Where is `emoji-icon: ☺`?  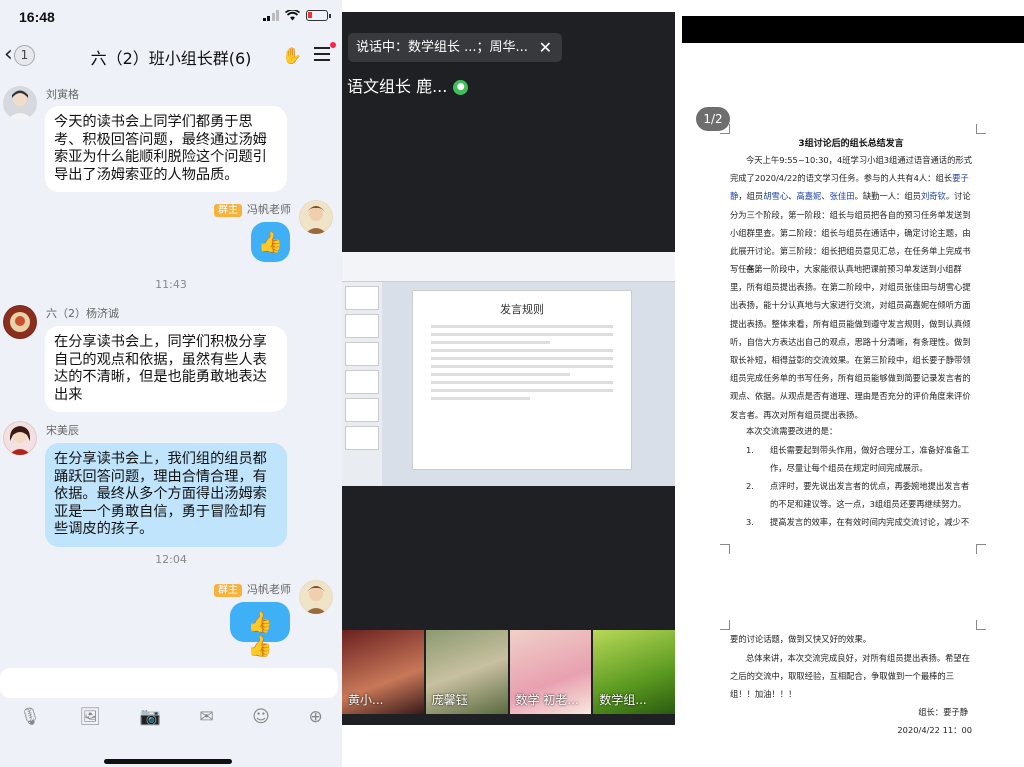 emoji-icon: ☺ is located at coordinates (261, 722).